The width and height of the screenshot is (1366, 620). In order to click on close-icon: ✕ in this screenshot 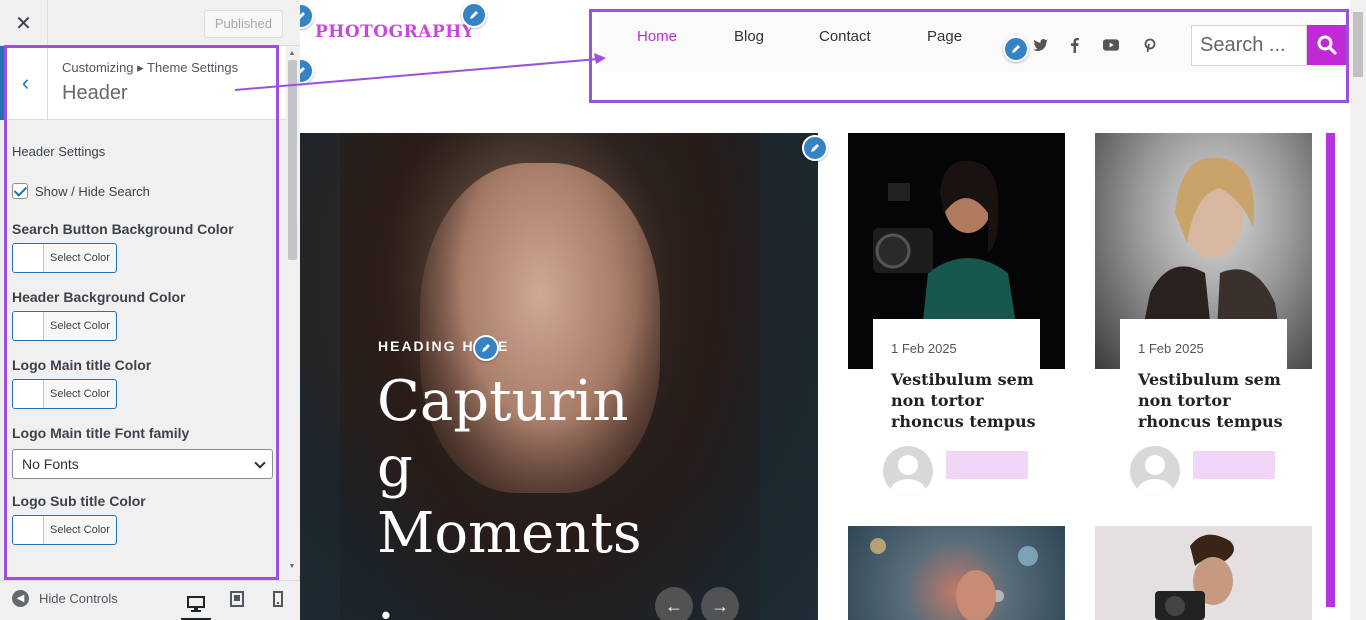, I will do `click(24, 23)`.